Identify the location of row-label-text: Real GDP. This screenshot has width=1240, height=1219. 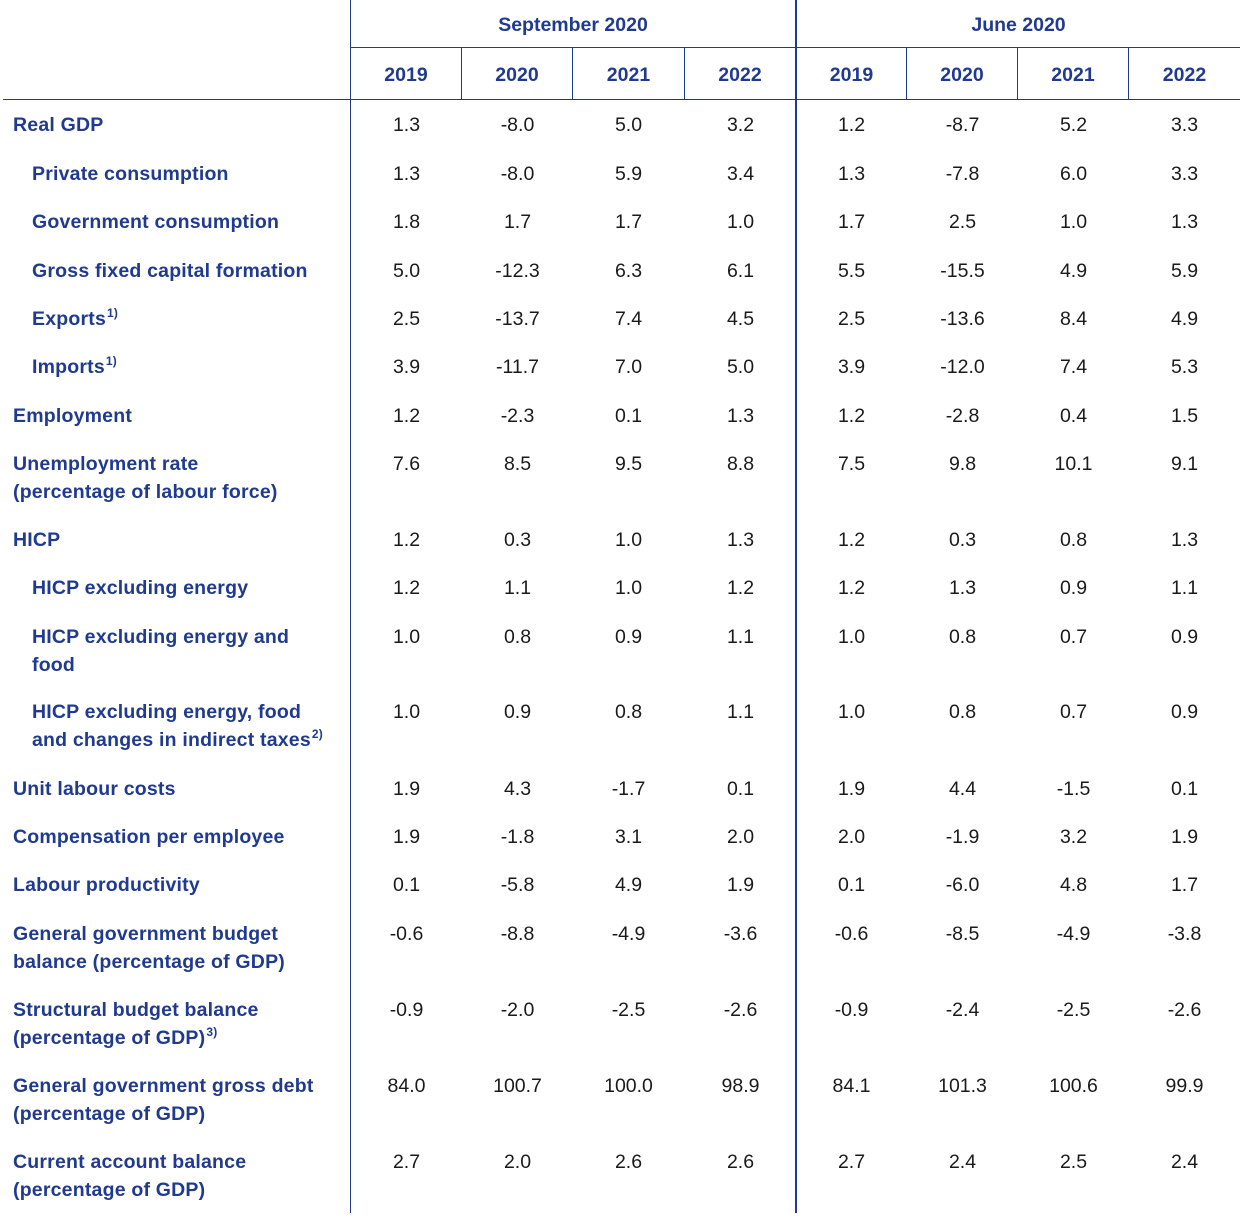
(58, 125).